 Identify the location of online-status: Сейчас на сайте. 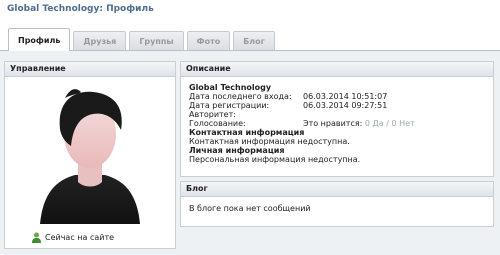
(72, 237).